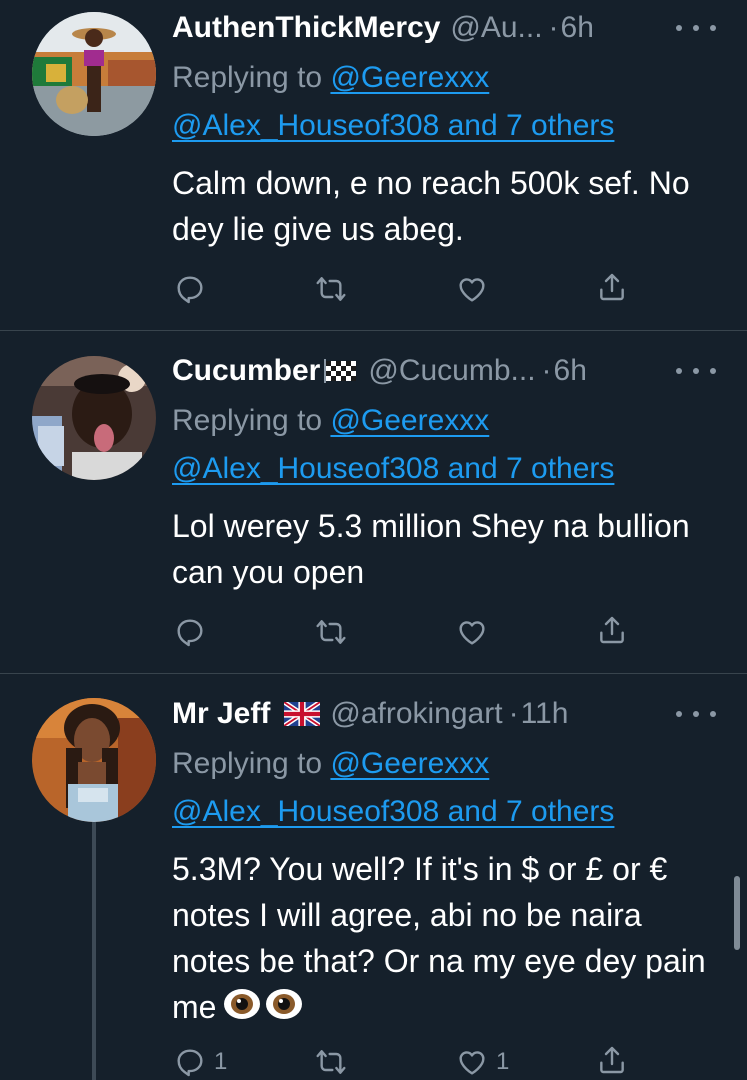 This screenshot has width=747, height=1080. I want to click on reply-count: 1, so click(221, 1061).